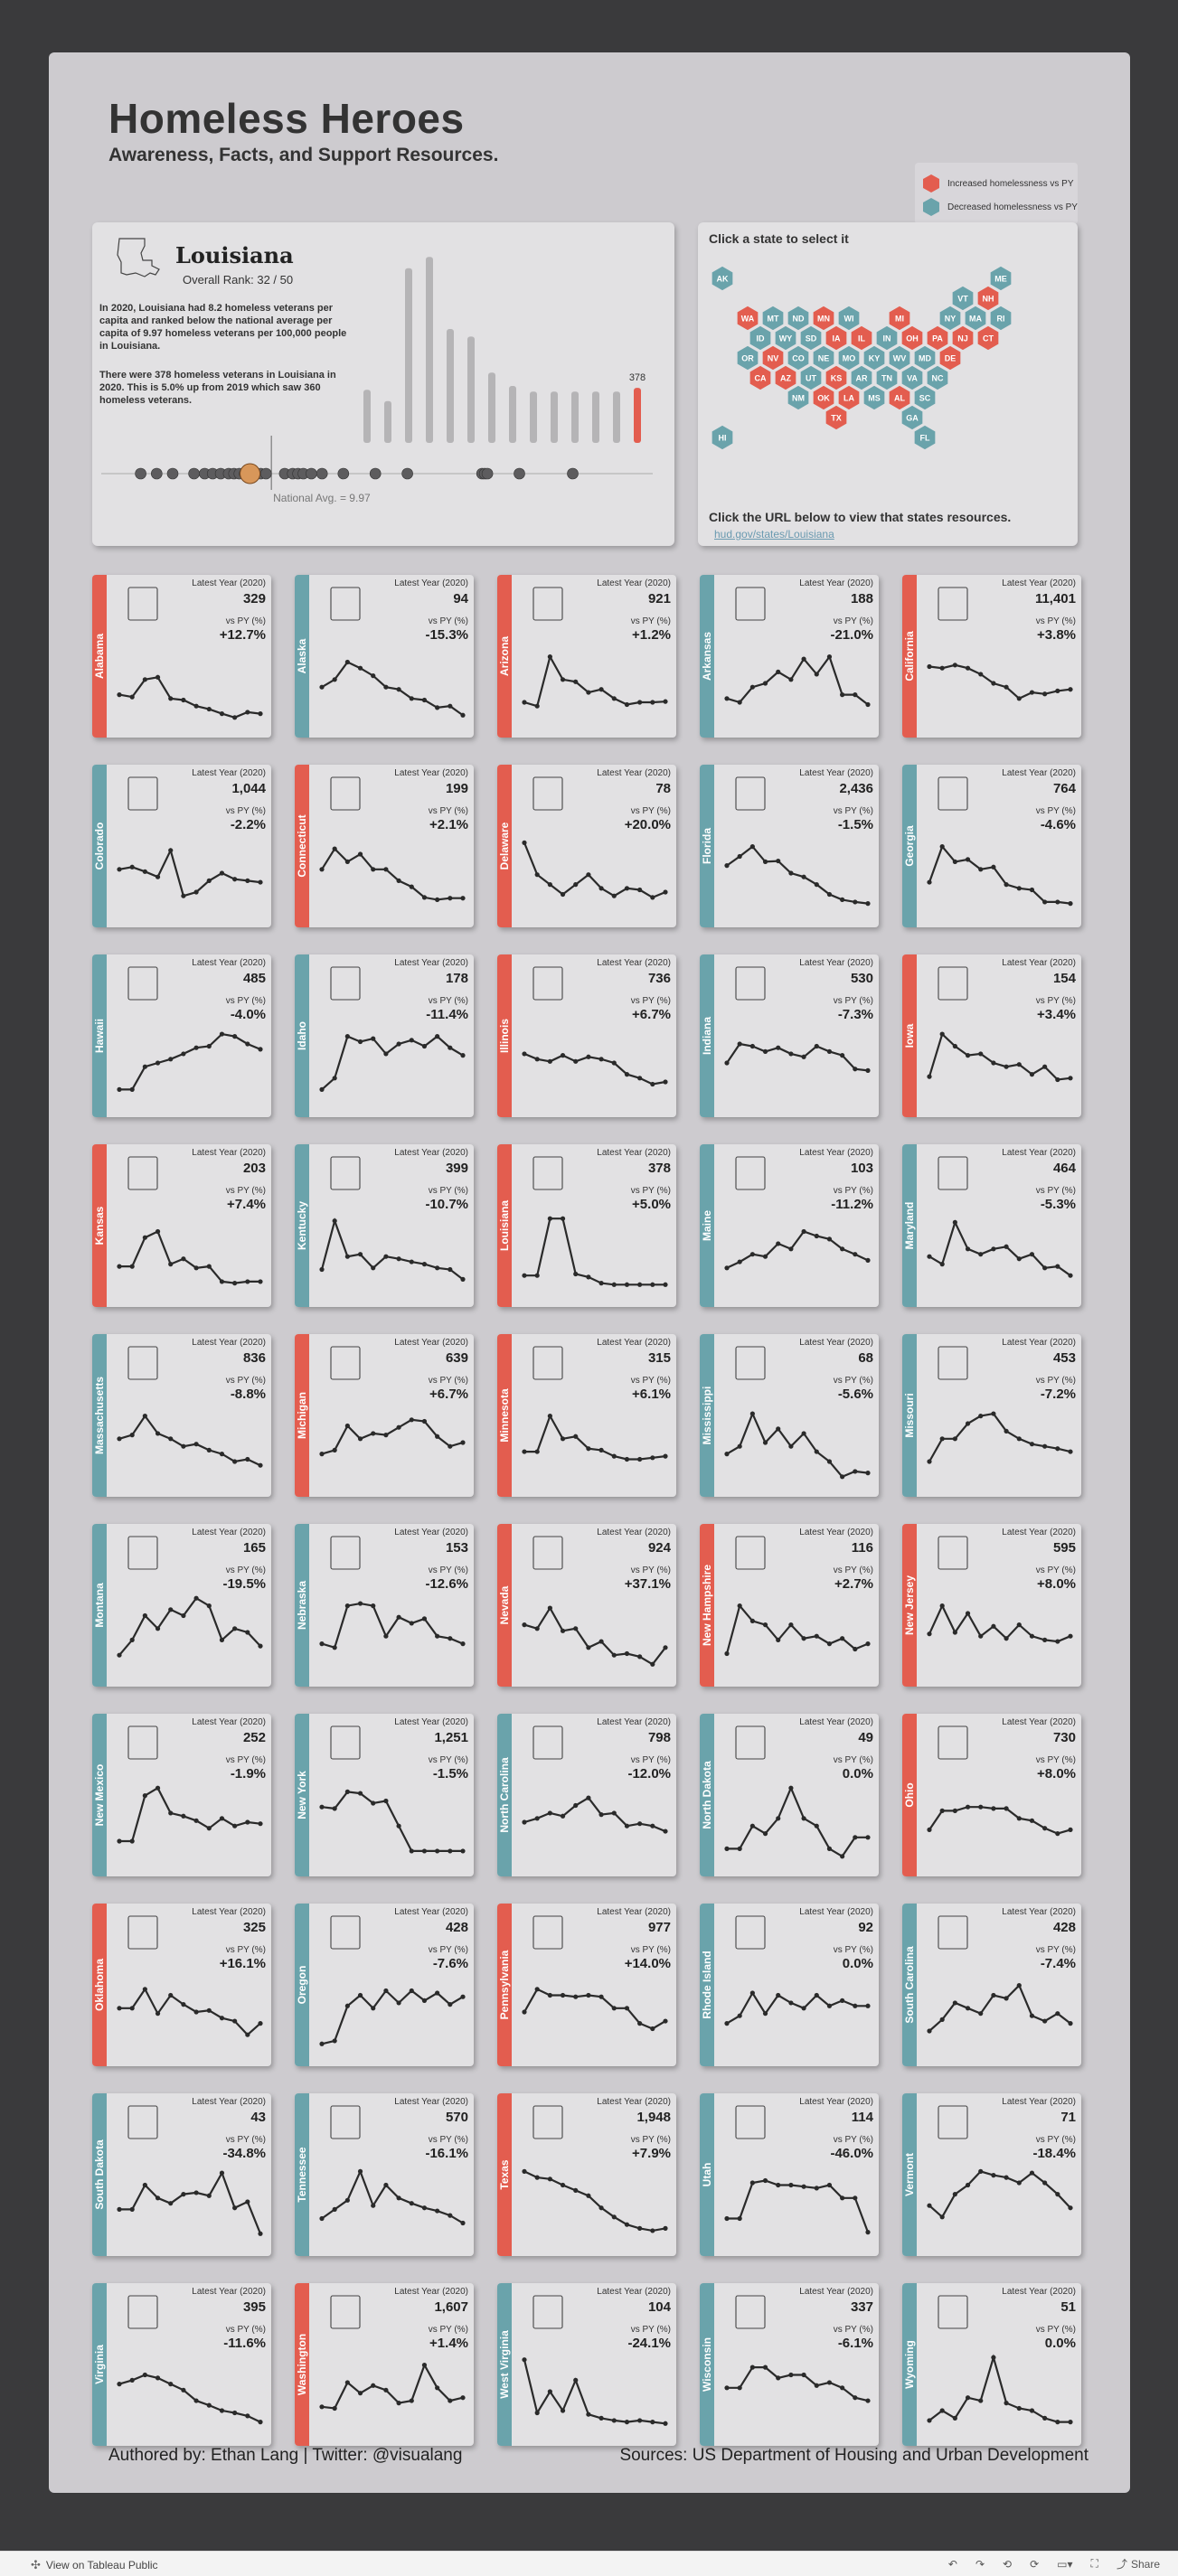  What do you see at coordinates (937, 338) in the screenshot?
I see `hex-state-pa: PA` at bounding box center [937, 338].